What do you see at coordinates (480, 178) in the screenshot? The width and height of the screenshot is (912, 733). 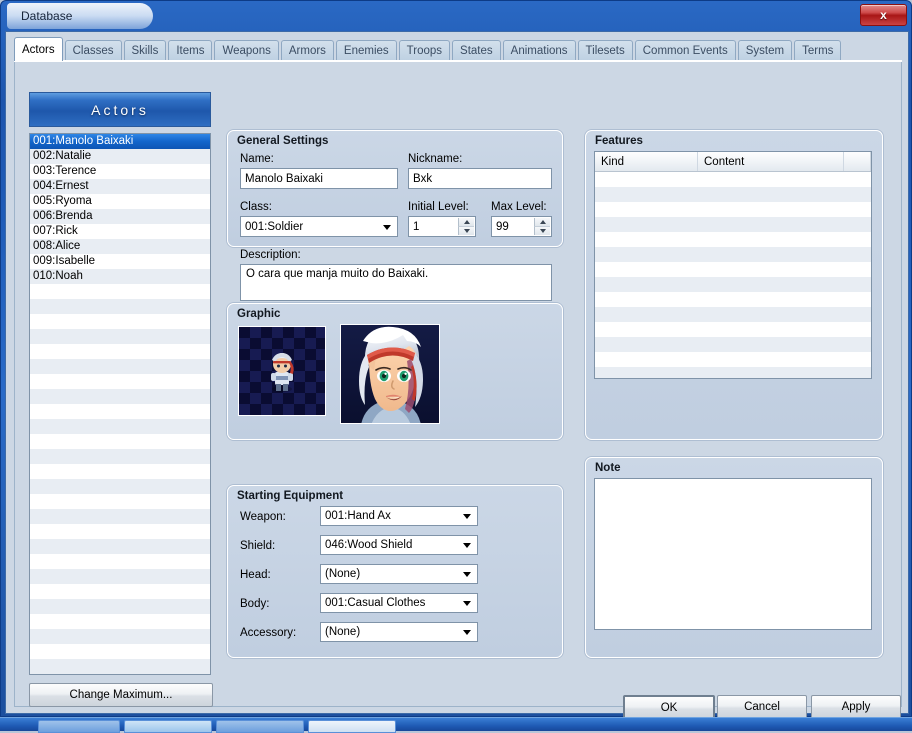 I see `nickname-input: Bxk` at bounding box center [480, 178].